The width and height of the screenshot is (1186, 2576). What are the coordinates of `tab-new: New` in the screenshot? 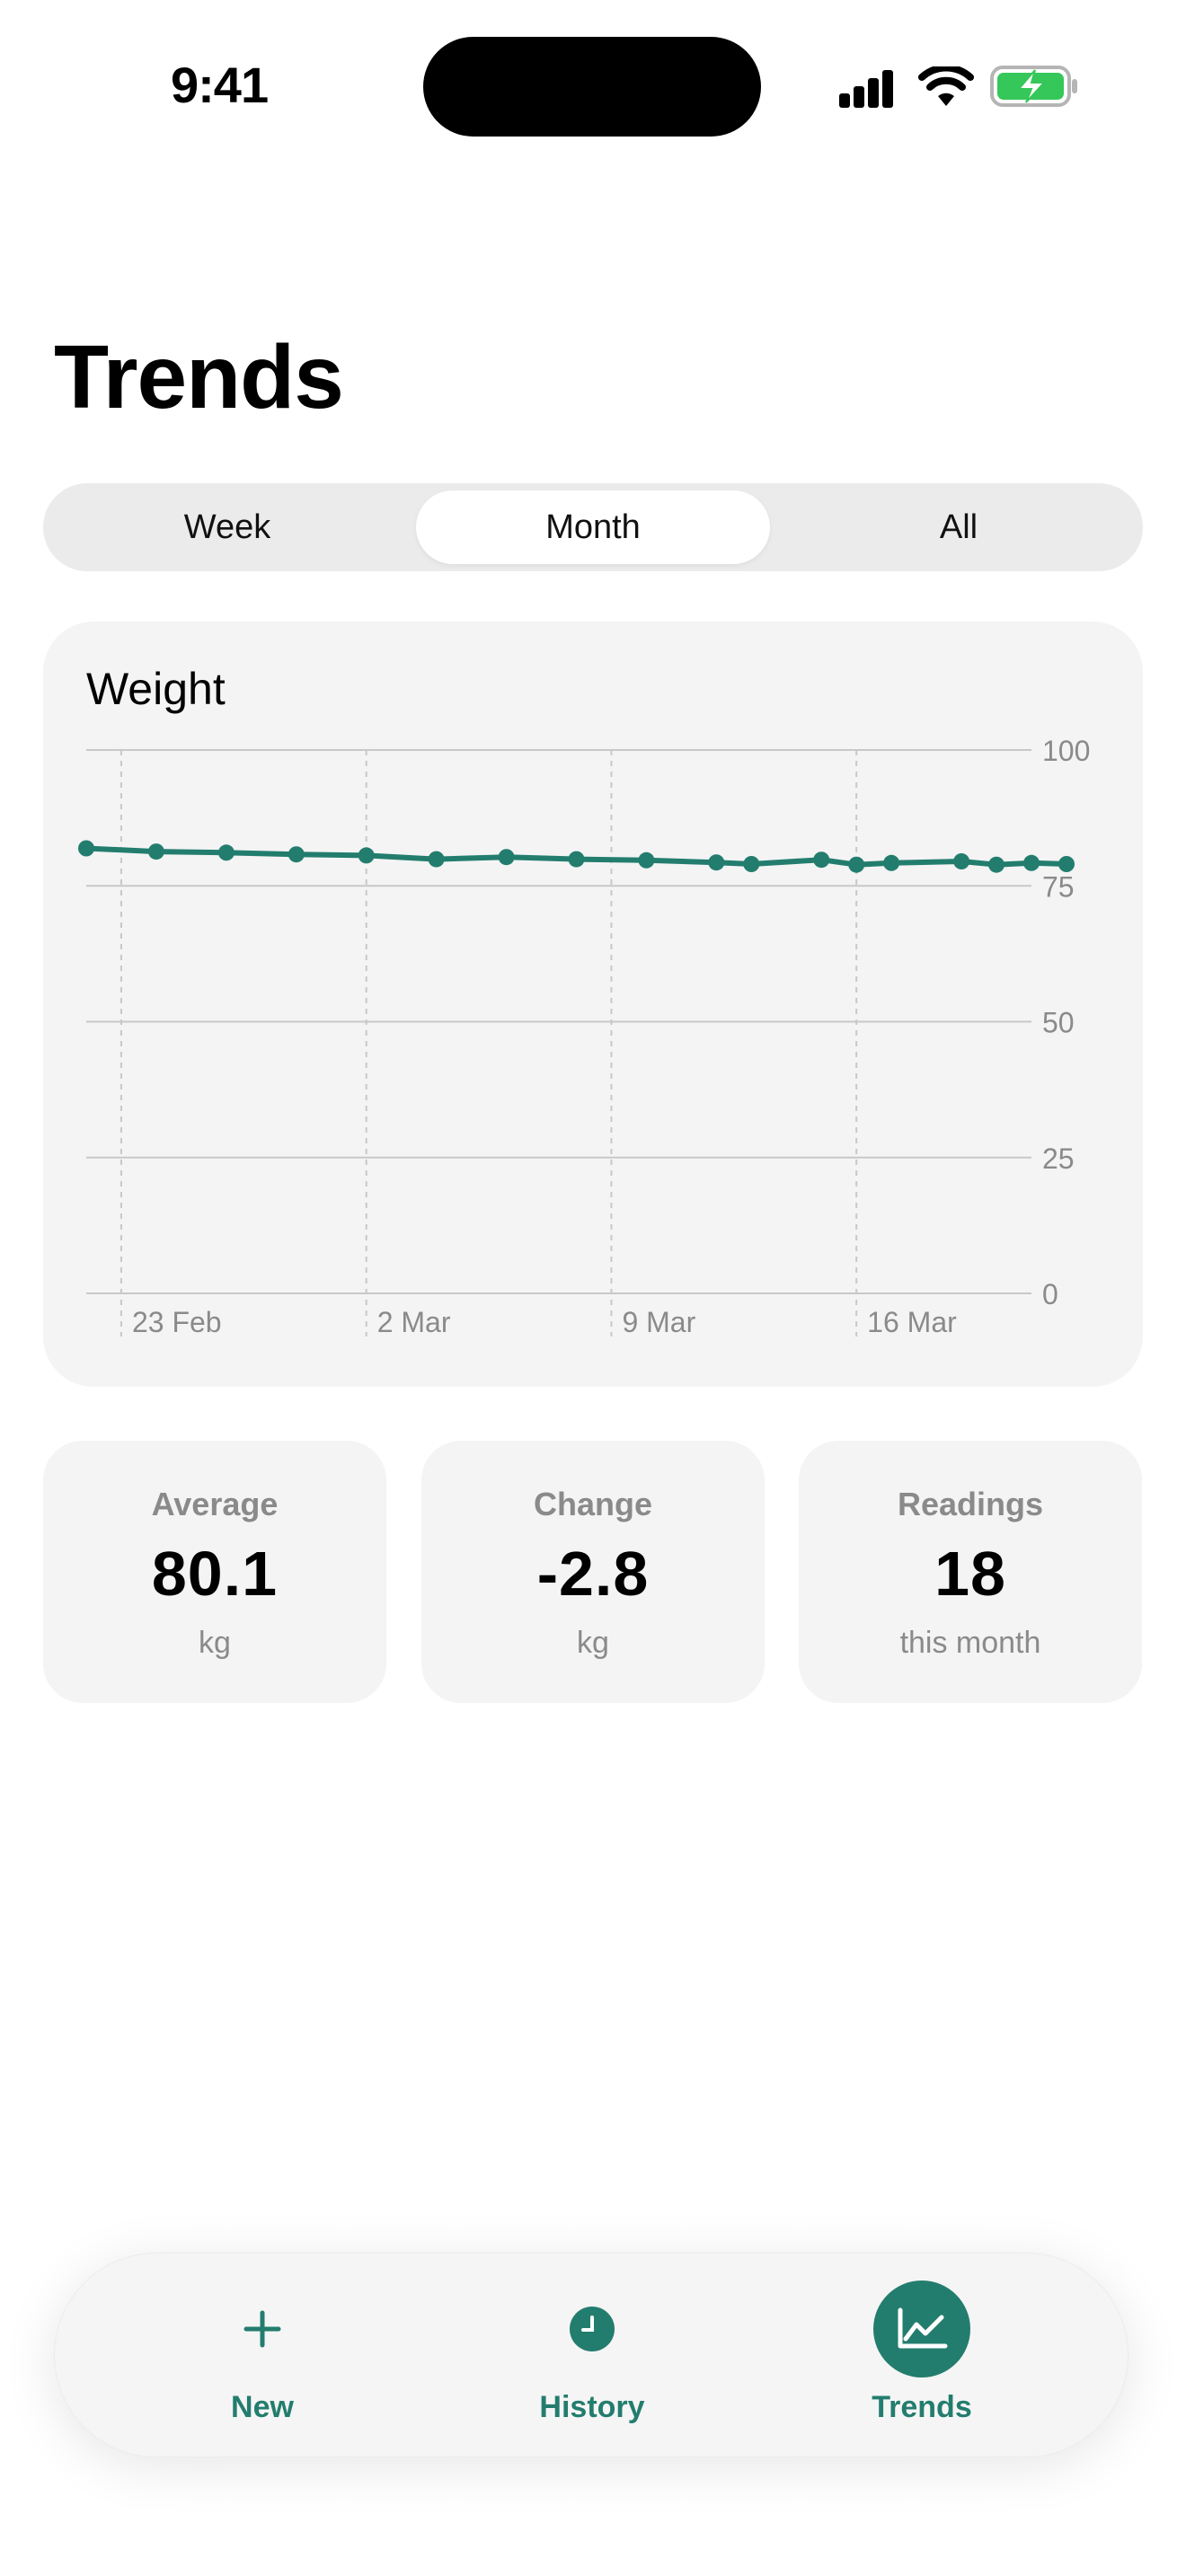 It's located at (262, 2356).